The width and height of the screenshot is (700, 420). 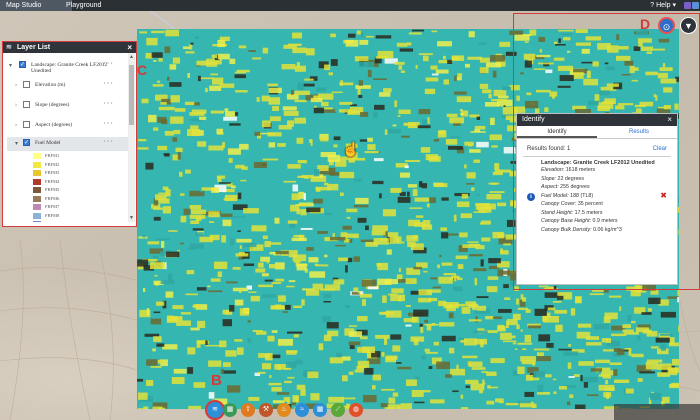 I want to click on measure-icon: ⟋, so click(x=338, y=410).